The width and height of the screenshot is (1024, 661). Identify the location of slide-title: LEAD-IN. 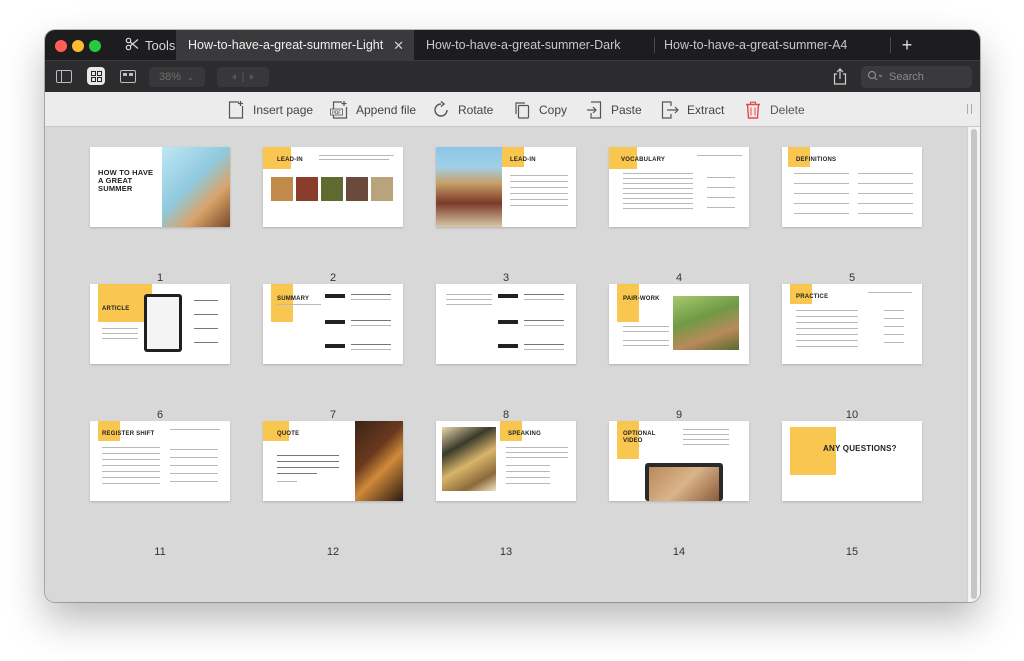
(290, 160).